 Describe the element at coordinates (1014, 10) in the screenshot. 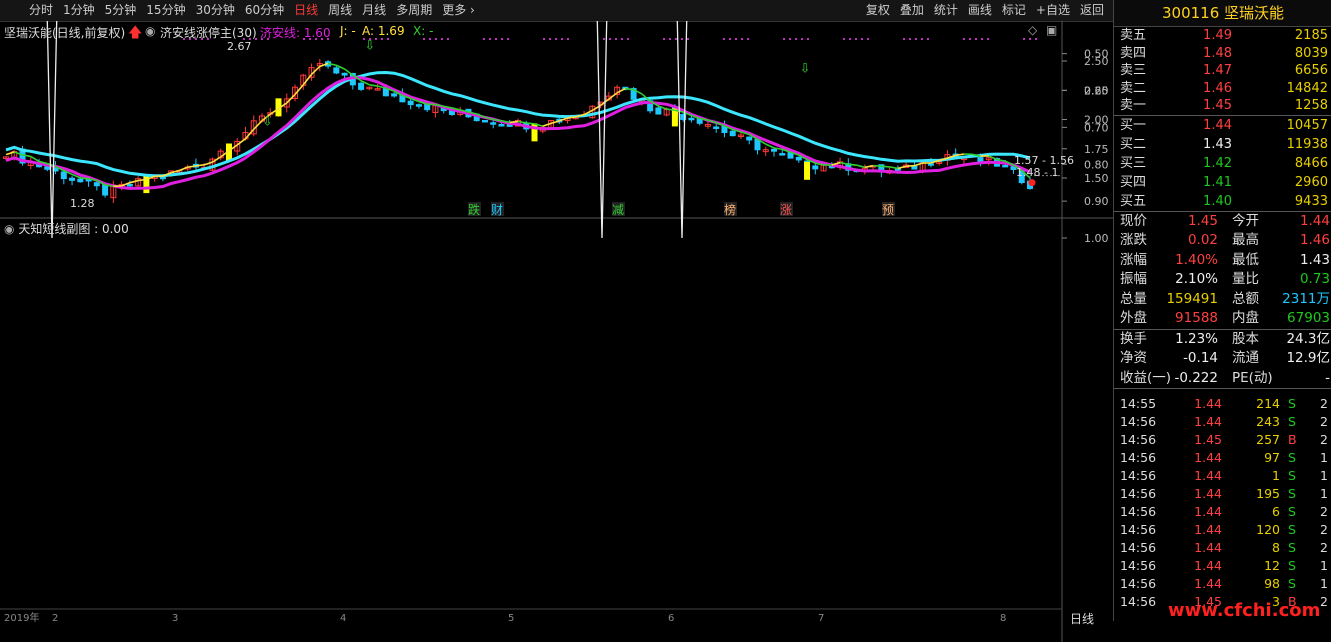

I see `tool-4: 标记` at that location.